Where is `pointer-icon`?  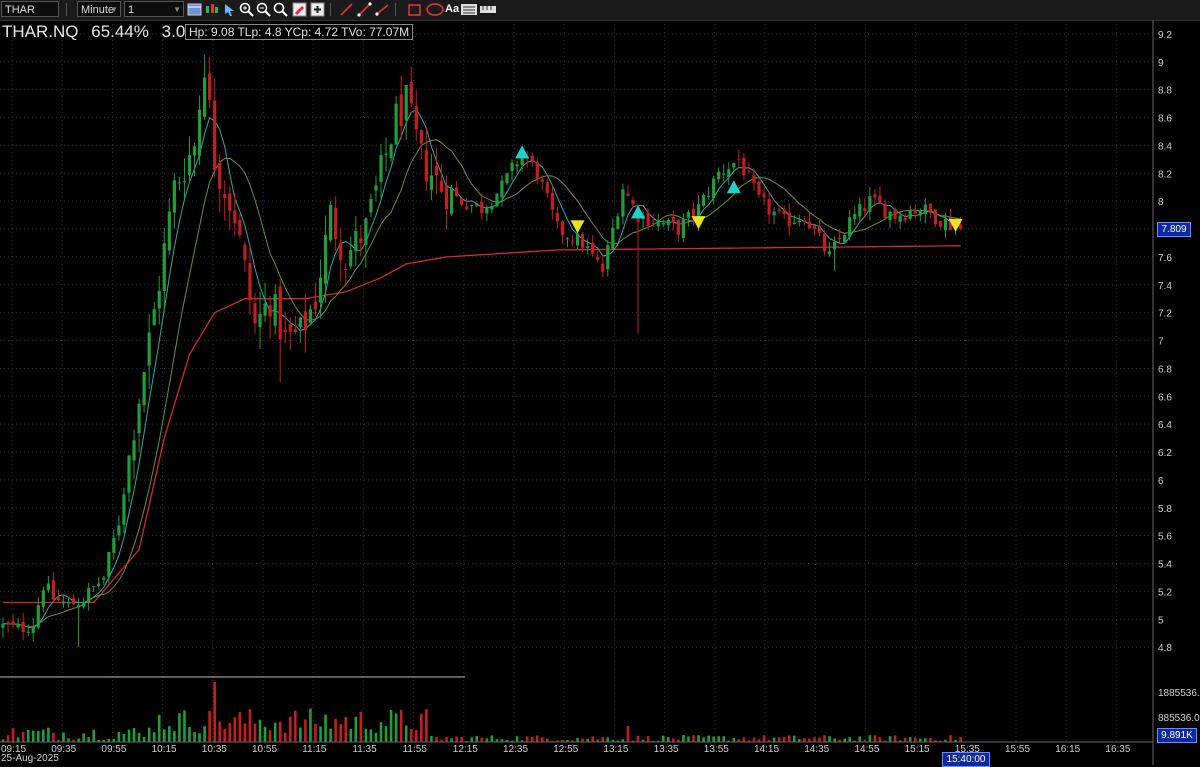 pointer-icon is located at coordinates (229, 9).